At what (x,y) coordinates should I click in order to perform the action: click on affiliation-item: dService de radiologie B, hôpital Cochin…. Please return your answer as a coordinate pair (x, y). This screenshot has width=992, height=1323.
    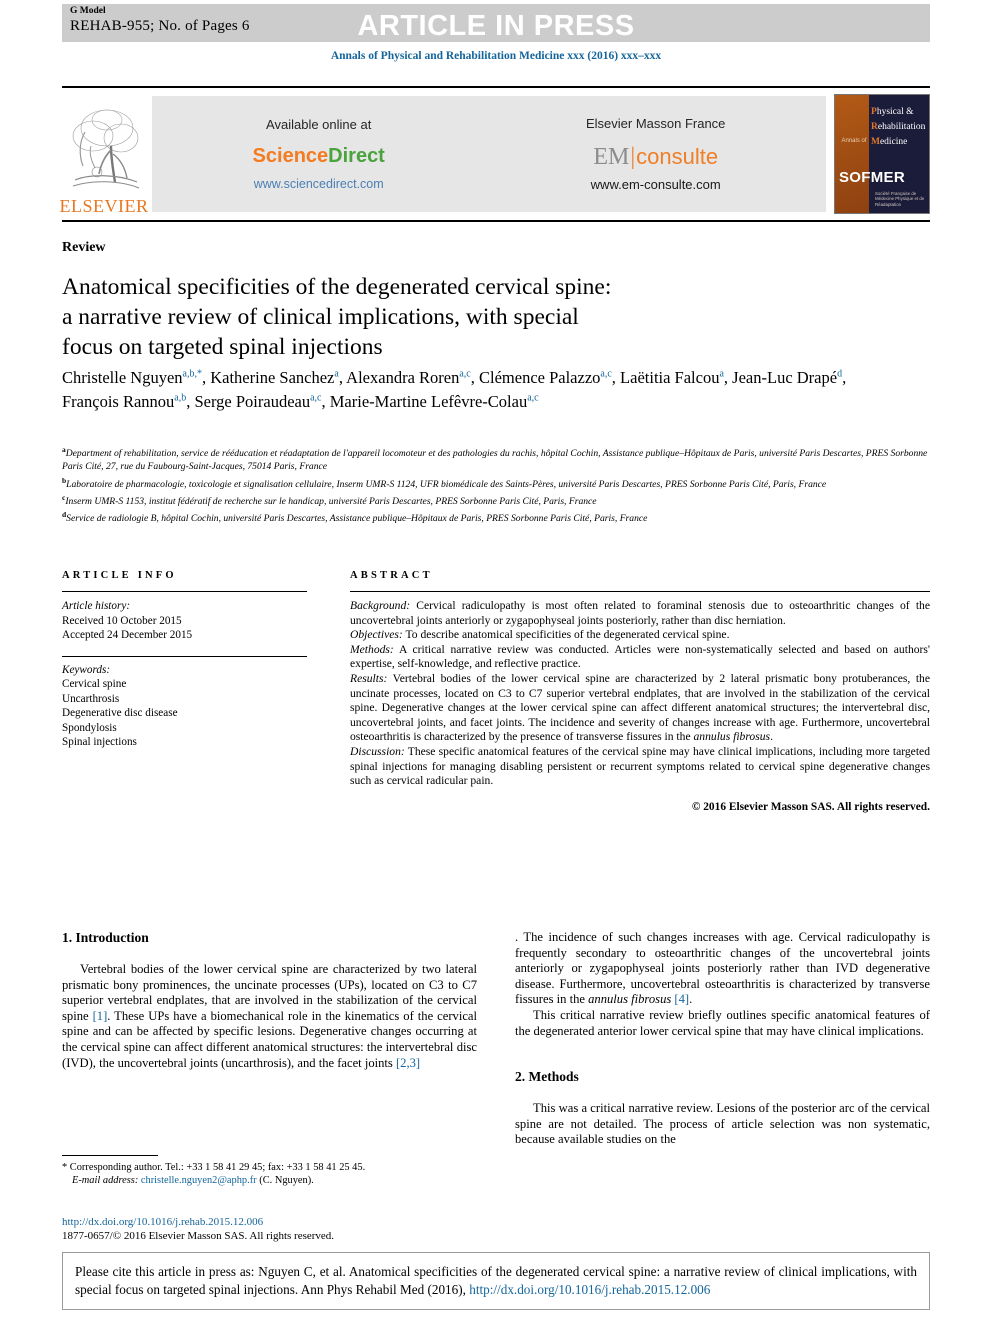
    Looking at the image, I should click on (355, 517).